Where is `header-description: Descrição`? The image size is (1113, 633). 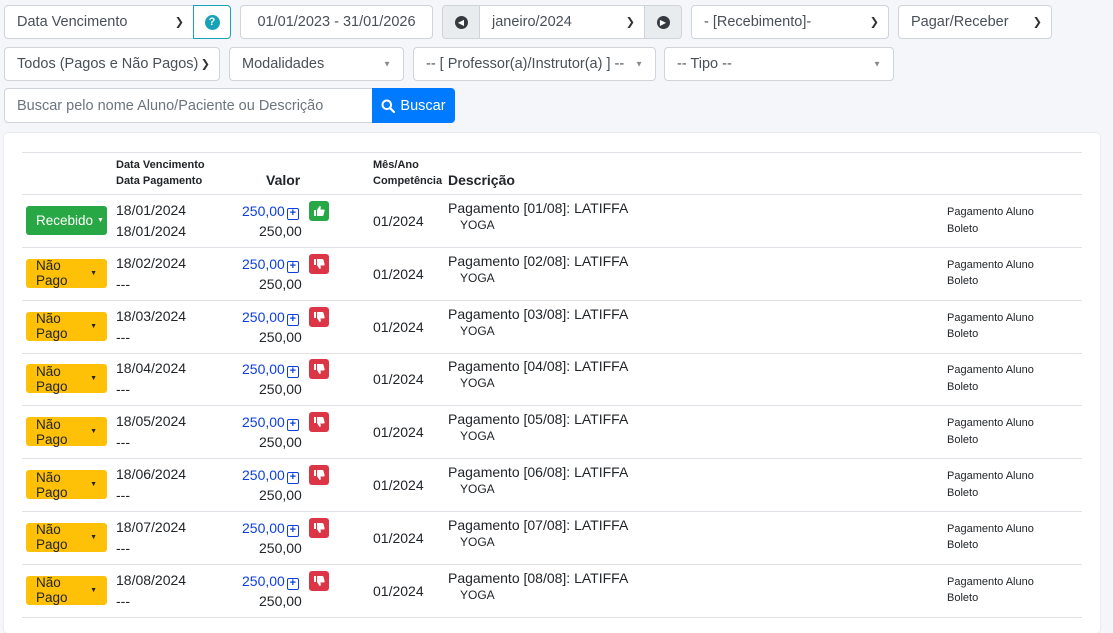
header-description: Descrição is located at coordinates (481, 180).